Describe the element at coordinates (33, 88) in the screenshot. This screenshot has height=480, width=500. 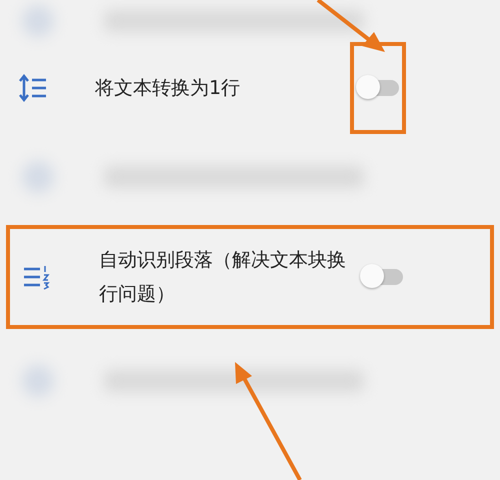
I see `line-height-icon` at that location.